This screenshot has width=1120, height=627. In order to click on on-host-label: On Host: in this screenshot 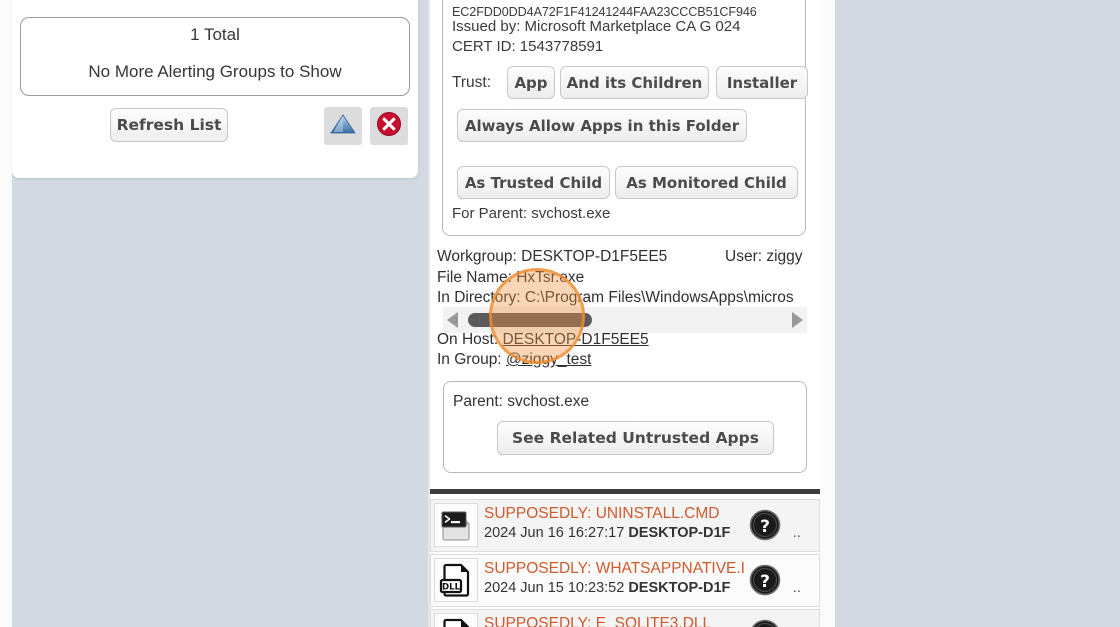, I will do `click(470, 339)`.